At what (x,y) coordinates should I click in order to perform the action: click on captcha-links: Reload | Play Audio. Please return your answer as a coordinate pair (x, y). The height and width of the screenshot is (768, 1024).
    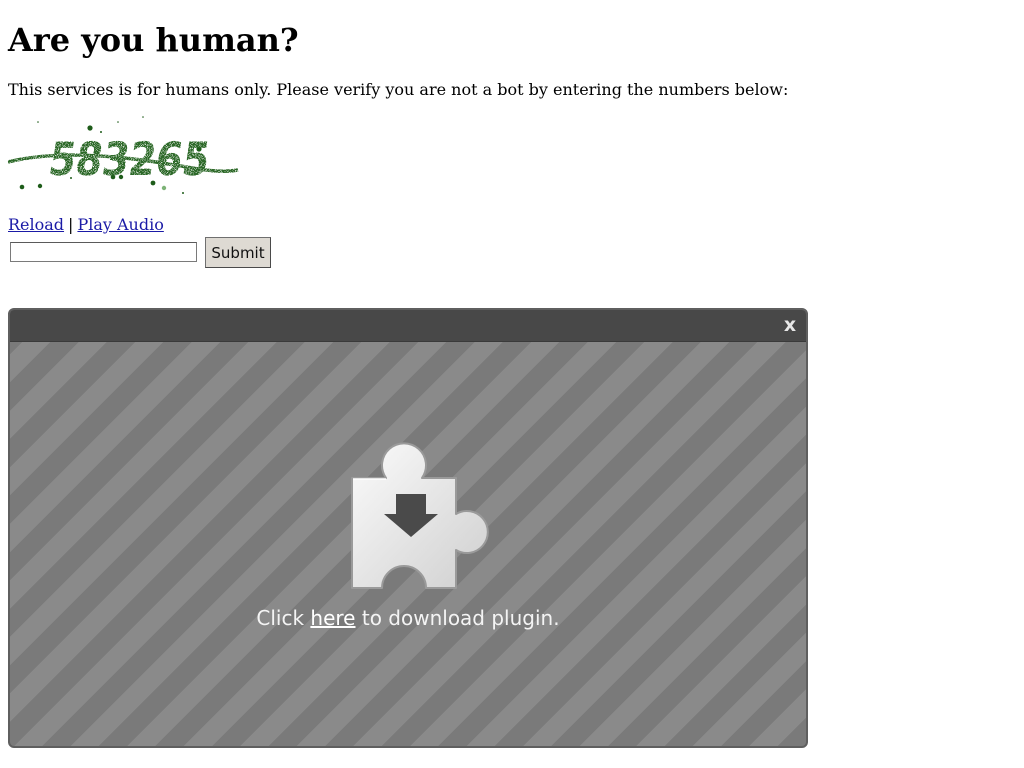
    Looking at the image, I should click on (86, 225).